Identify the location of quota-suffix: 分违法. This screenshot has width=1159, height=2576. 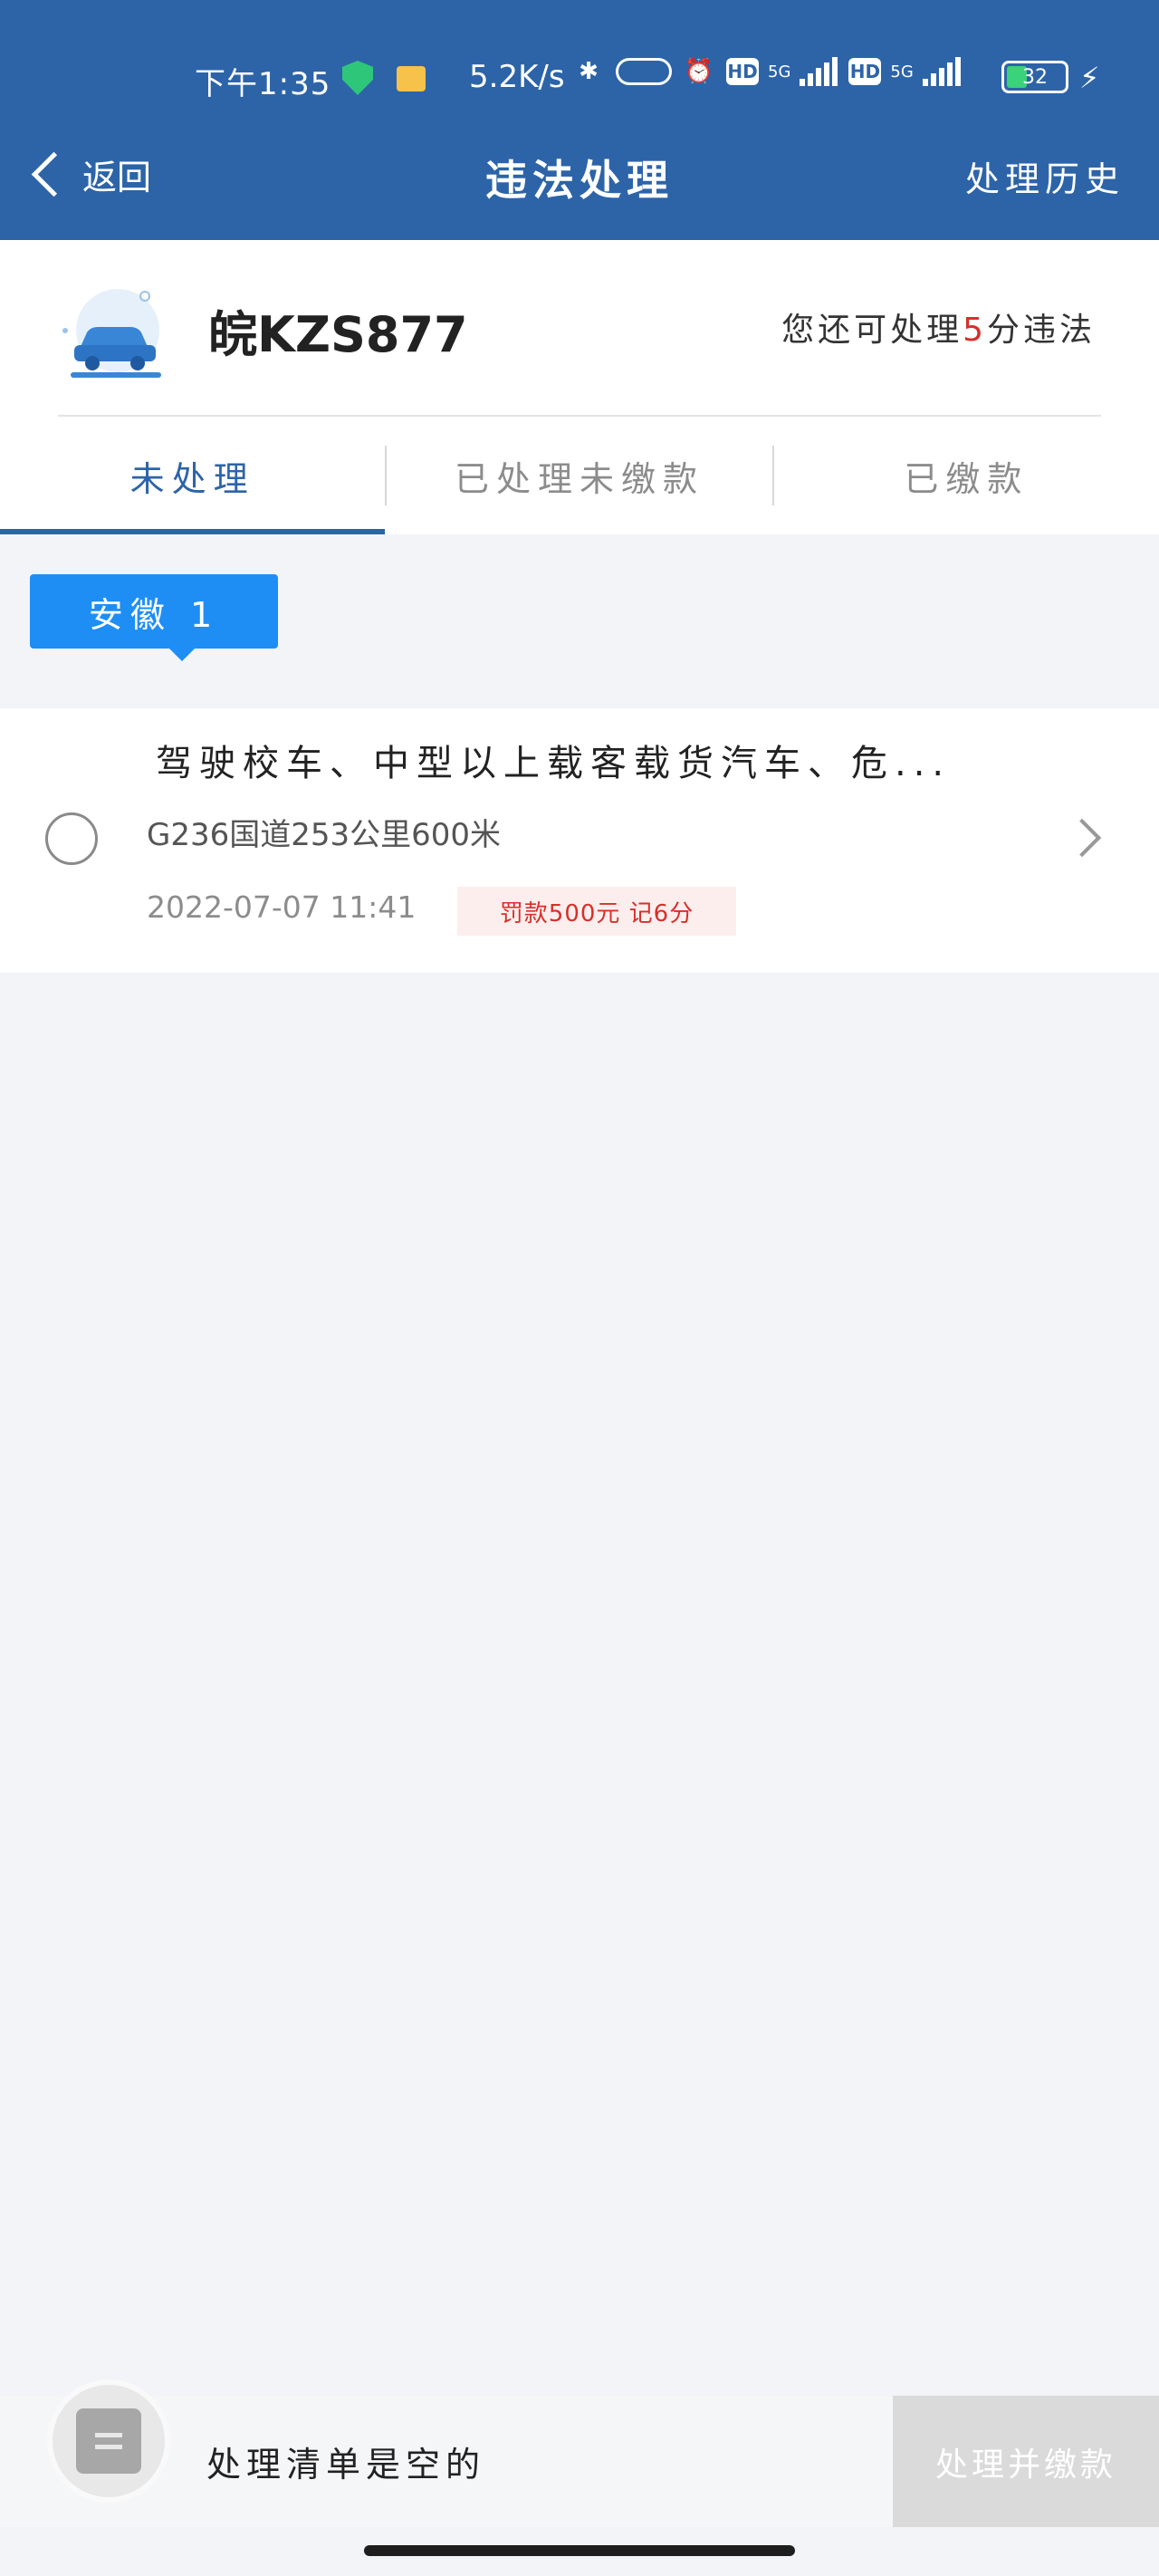
(1041, 330).